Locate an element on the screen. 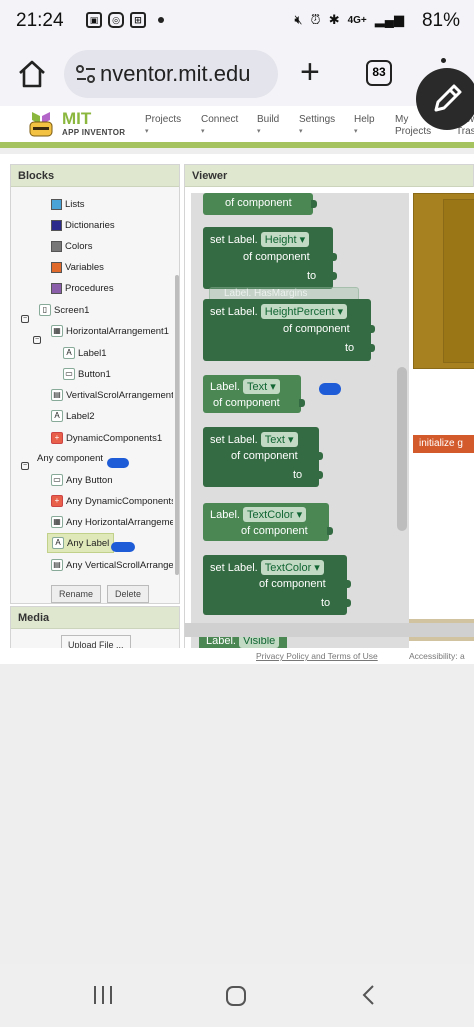 Image resolution: width=474 pixels, height=1027 pixels. nav-connect: Connect ▾ is located at coordinates (219, 126).